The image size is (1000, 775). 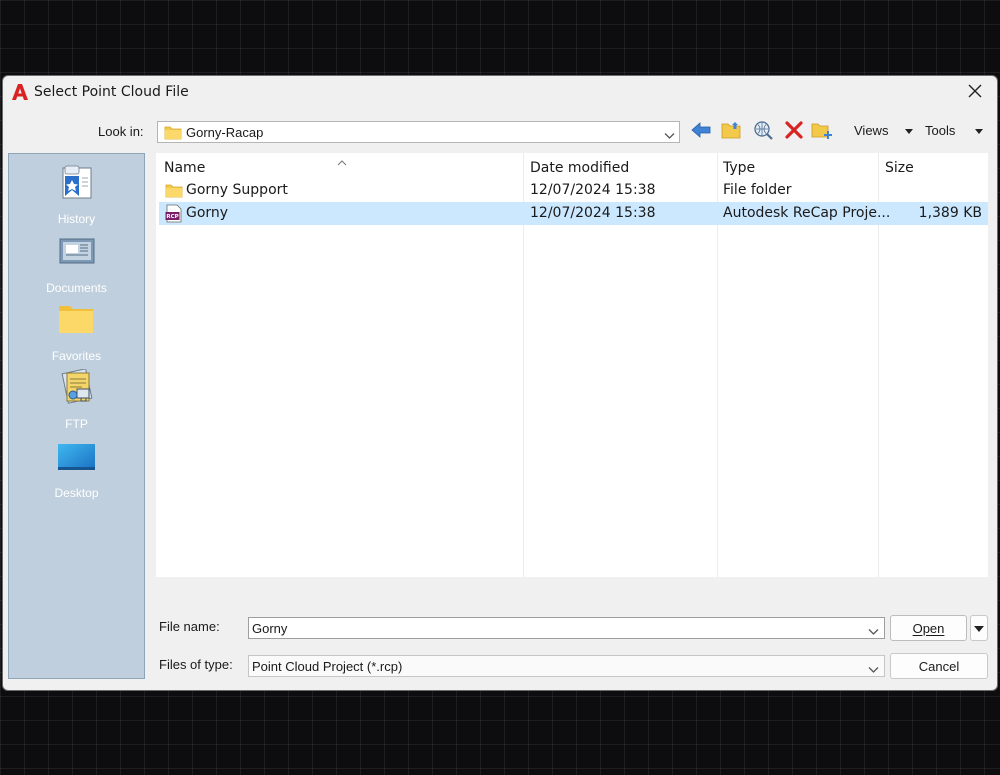 I want to click on favorites-folder-icon, so click(x=76, y=319).